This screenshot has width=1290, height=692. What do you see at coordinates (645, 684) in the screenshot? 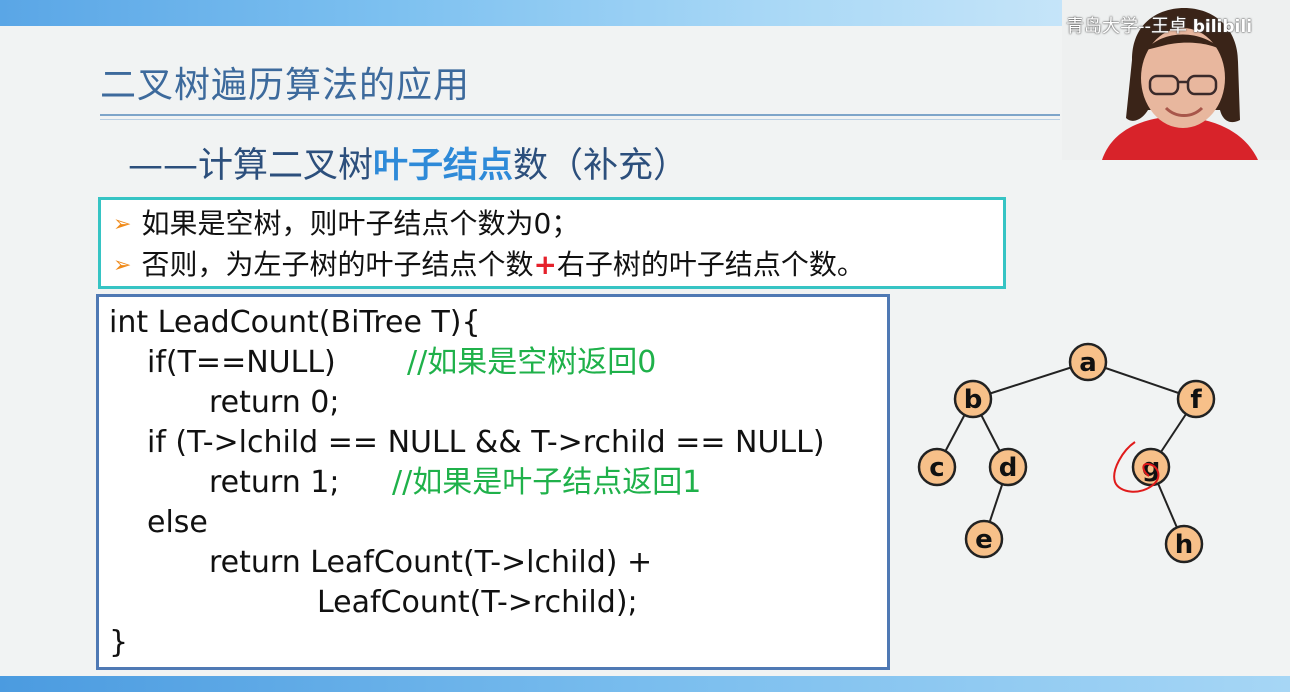
I see `bottom-band` at bounding box center [645, 684].